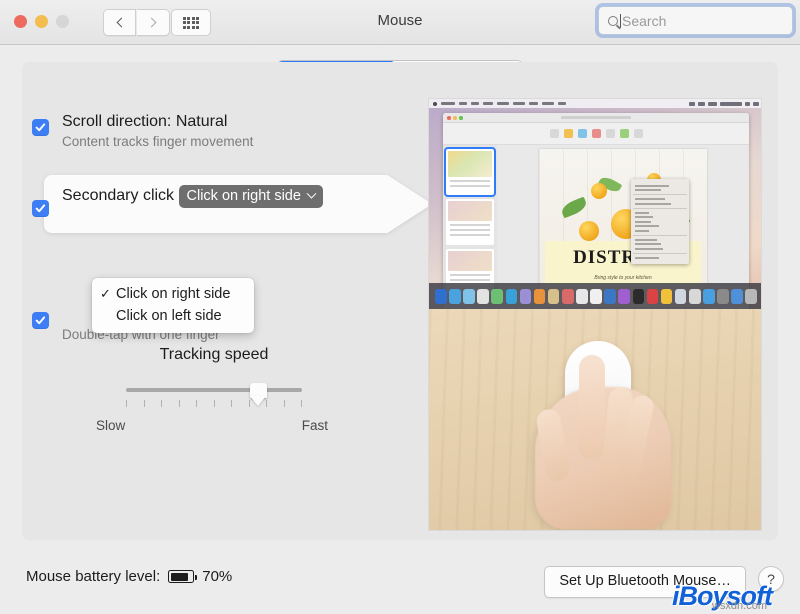 Image resolution: width=800 pixels, height=614 pixels. Describe the element at coordinates (595, 103) in the screenshot. I see `preview-menu-bar` at that location.